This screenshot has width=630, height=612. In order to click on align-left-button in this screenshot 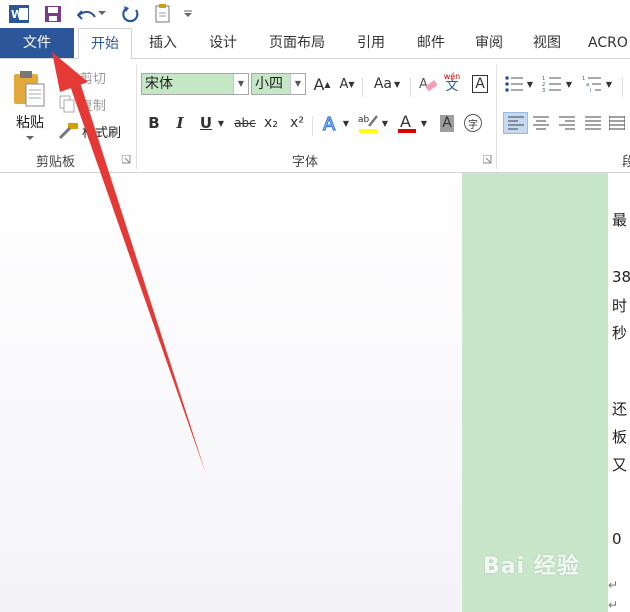, I will do `click(515, 123)`.